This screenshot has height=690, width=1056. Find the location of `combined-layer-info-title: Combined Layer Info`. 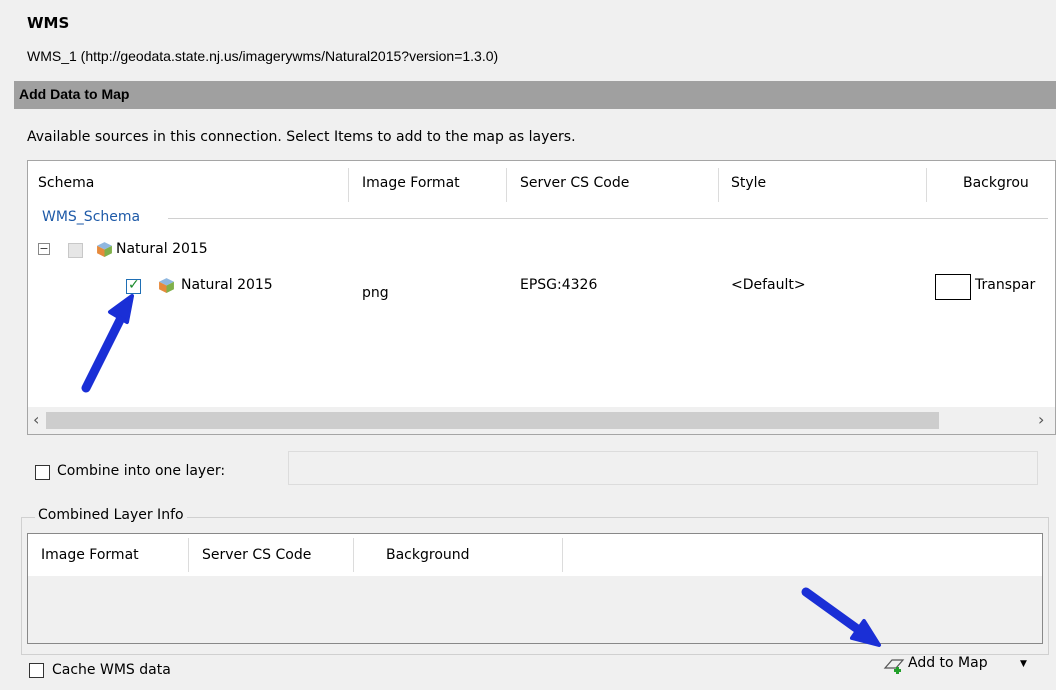

combined-layer-info-title: Combined Layer Info is located at coordinates (111, 515).